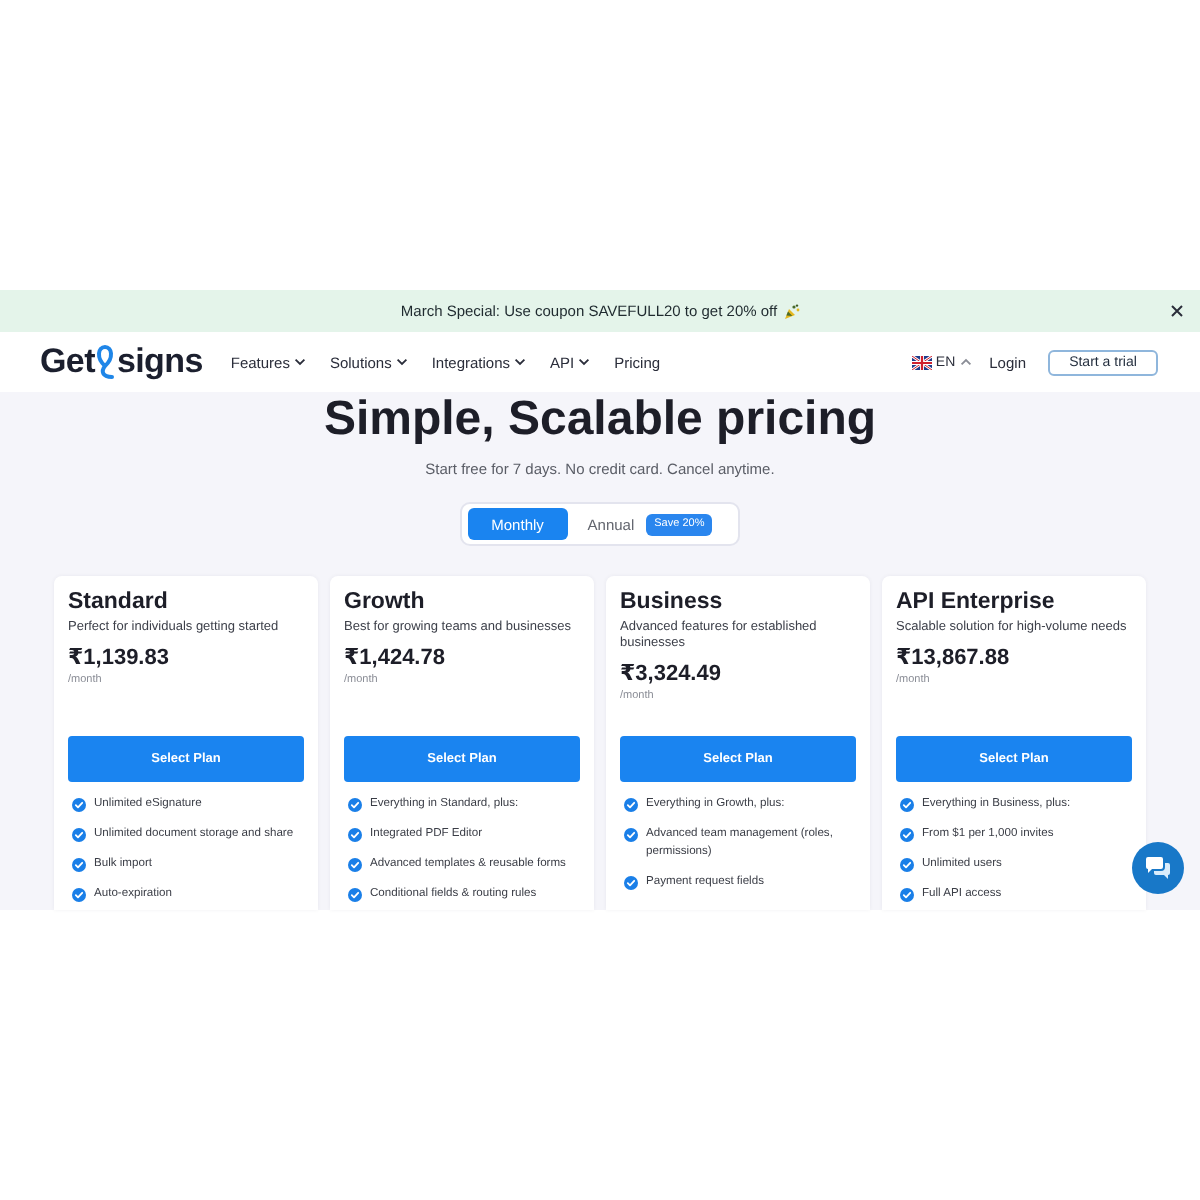  Describe the element at coordinates (159, 362) in the screenshot. I see `logo-text: signs` at that location.